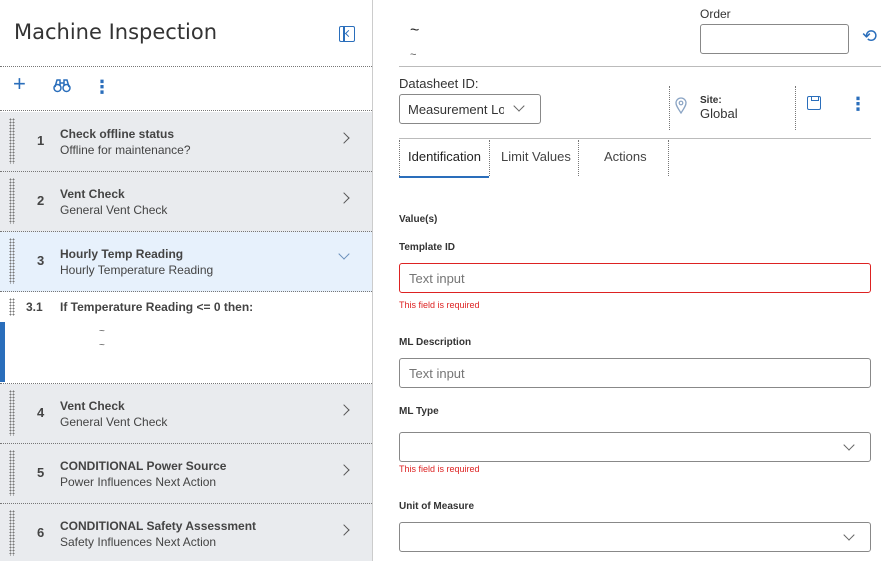 Image resolution: width=881 pixels, height=561 pixels. I want to click on sub-line-2: ~, so click(102, 345).